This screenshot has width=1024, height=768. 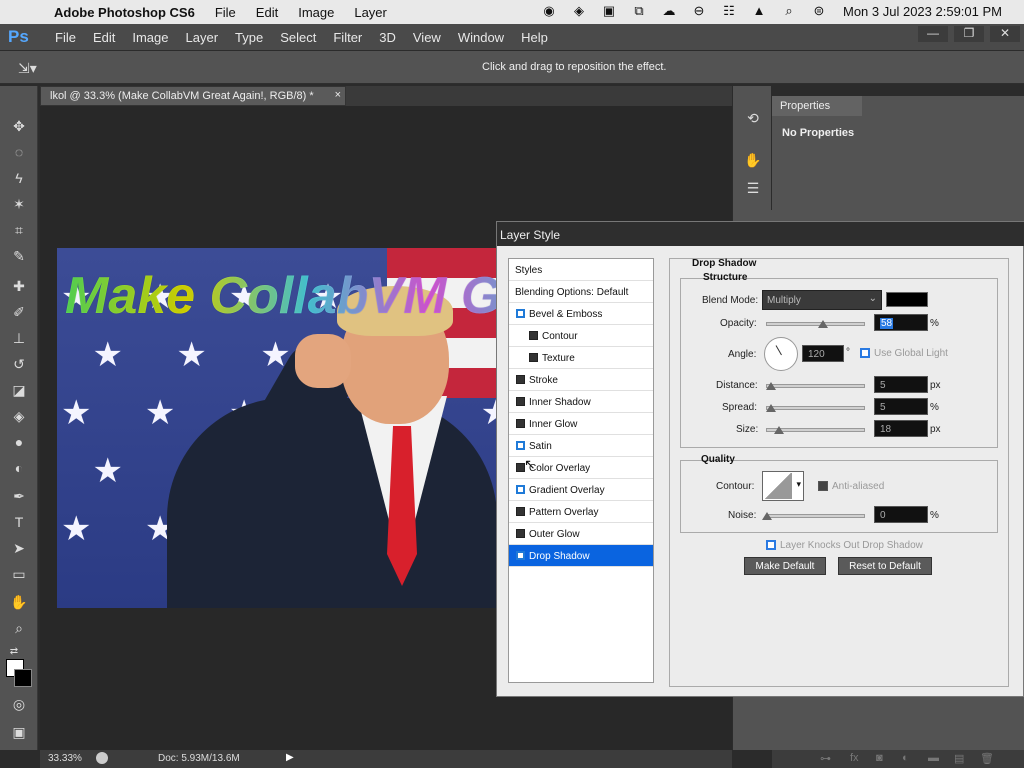 What do you see at coordinates (581, 490) in the screenshot?
I see `effect-item: Gradient Overlay` at bounding box center [581, 490].